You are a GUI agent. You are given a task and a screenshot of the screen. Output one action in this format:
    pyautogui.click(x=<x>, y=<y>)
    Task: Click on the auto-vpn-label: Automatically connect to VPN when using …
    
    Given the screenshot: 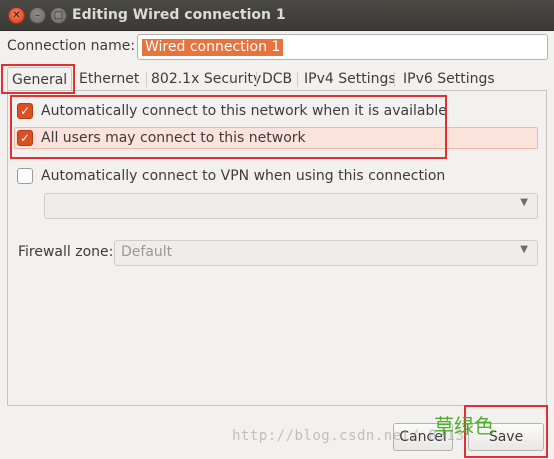 What is the action you would take?
    pyautogui.click(x=243, y=176)
    